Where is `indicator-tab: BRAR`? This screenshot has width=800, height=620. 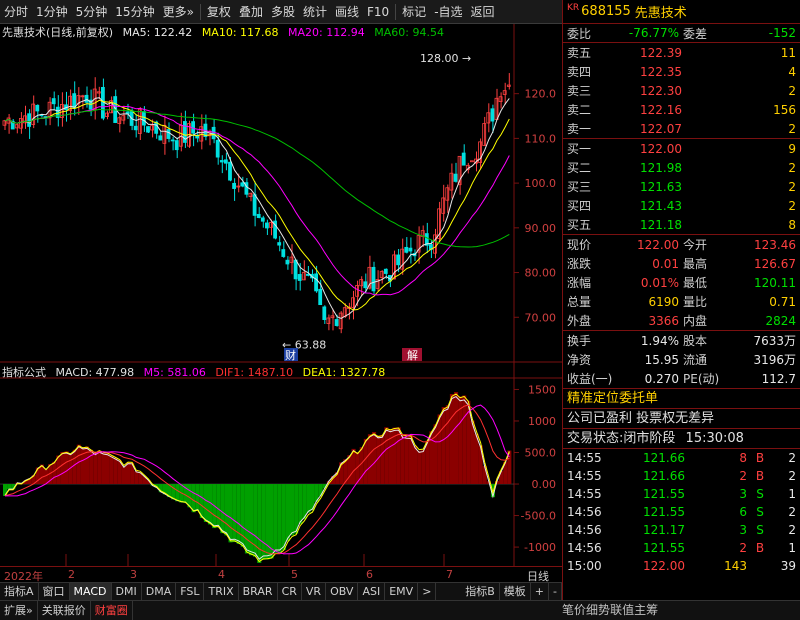 indicator-tab: BRAR is located at coordinates (258, 591).